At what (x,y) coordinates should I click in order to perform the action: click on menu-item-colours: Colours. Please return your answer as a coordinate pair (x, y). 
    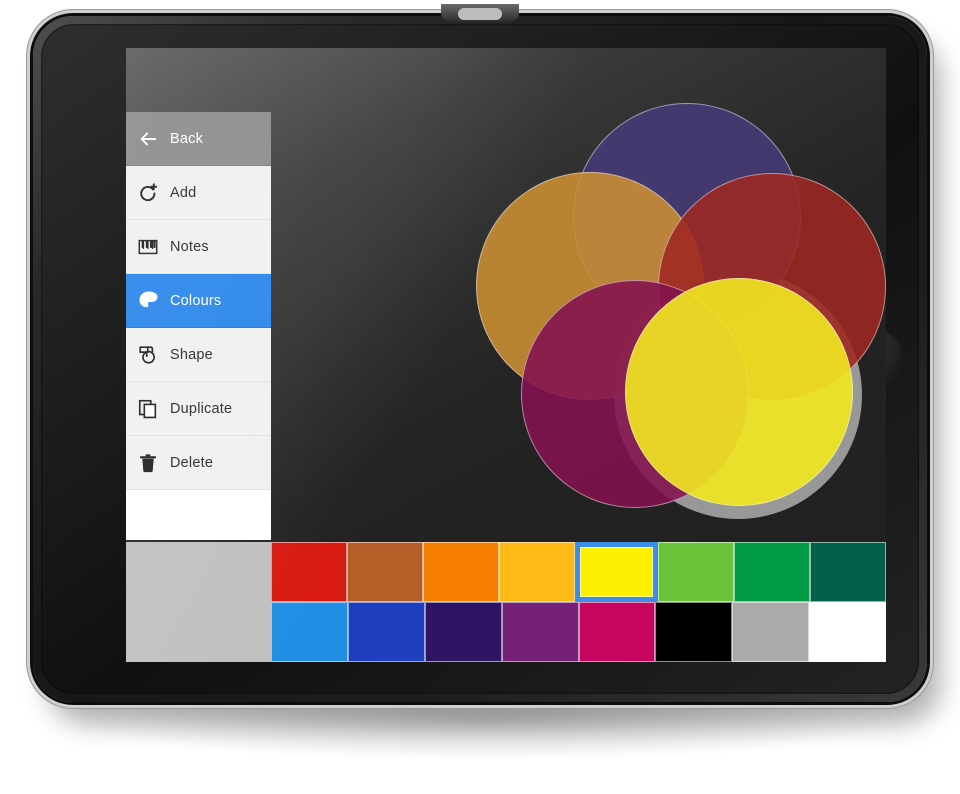
    Looking at the image, I should click on (198, 301).